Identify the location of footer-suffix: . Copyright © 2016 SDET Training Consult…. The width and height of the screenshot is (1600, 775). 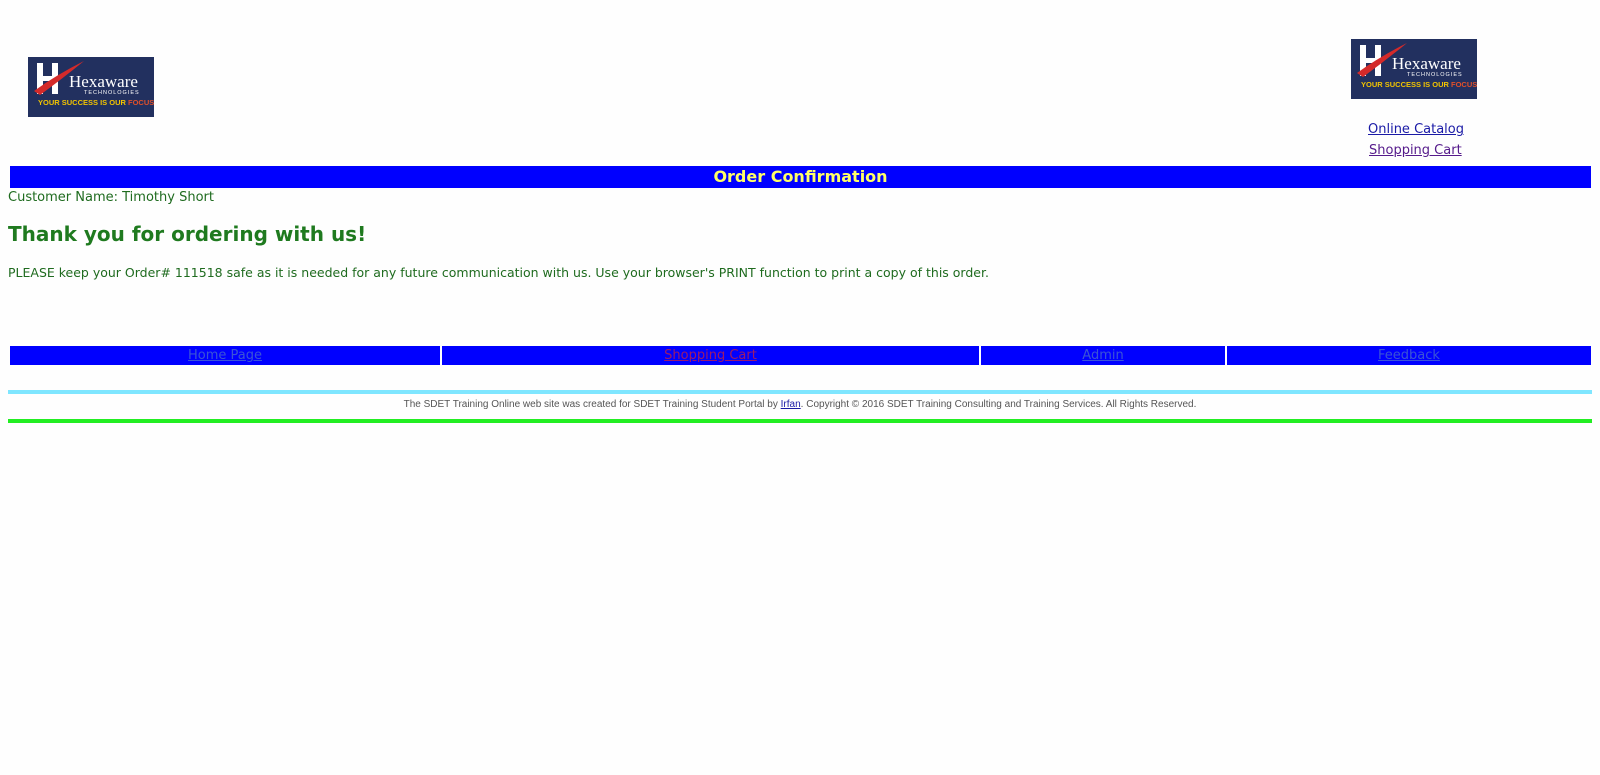
(998, 404).